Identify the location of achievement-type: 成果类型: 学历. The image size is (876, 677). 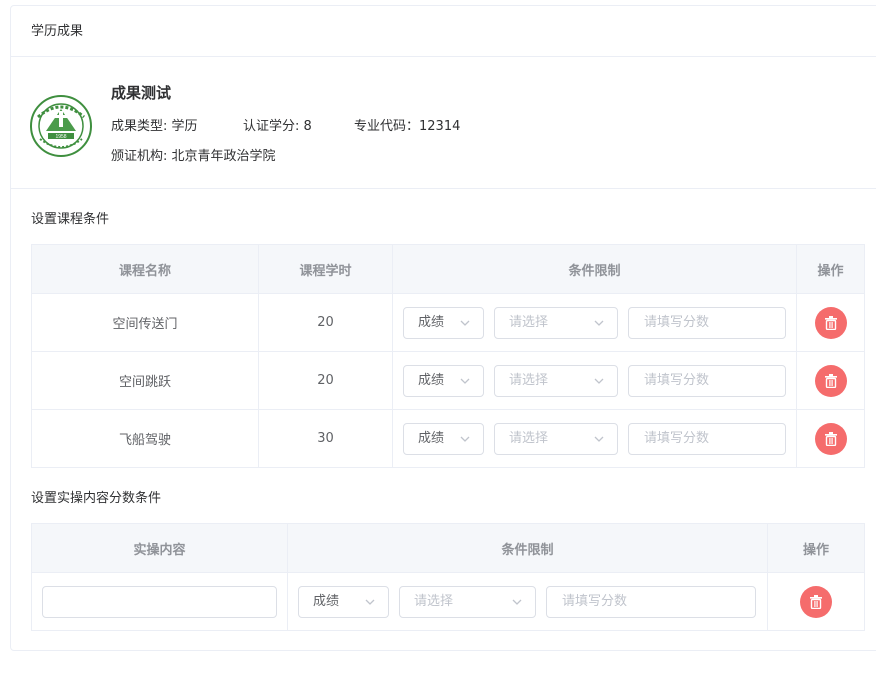
(154, 126).